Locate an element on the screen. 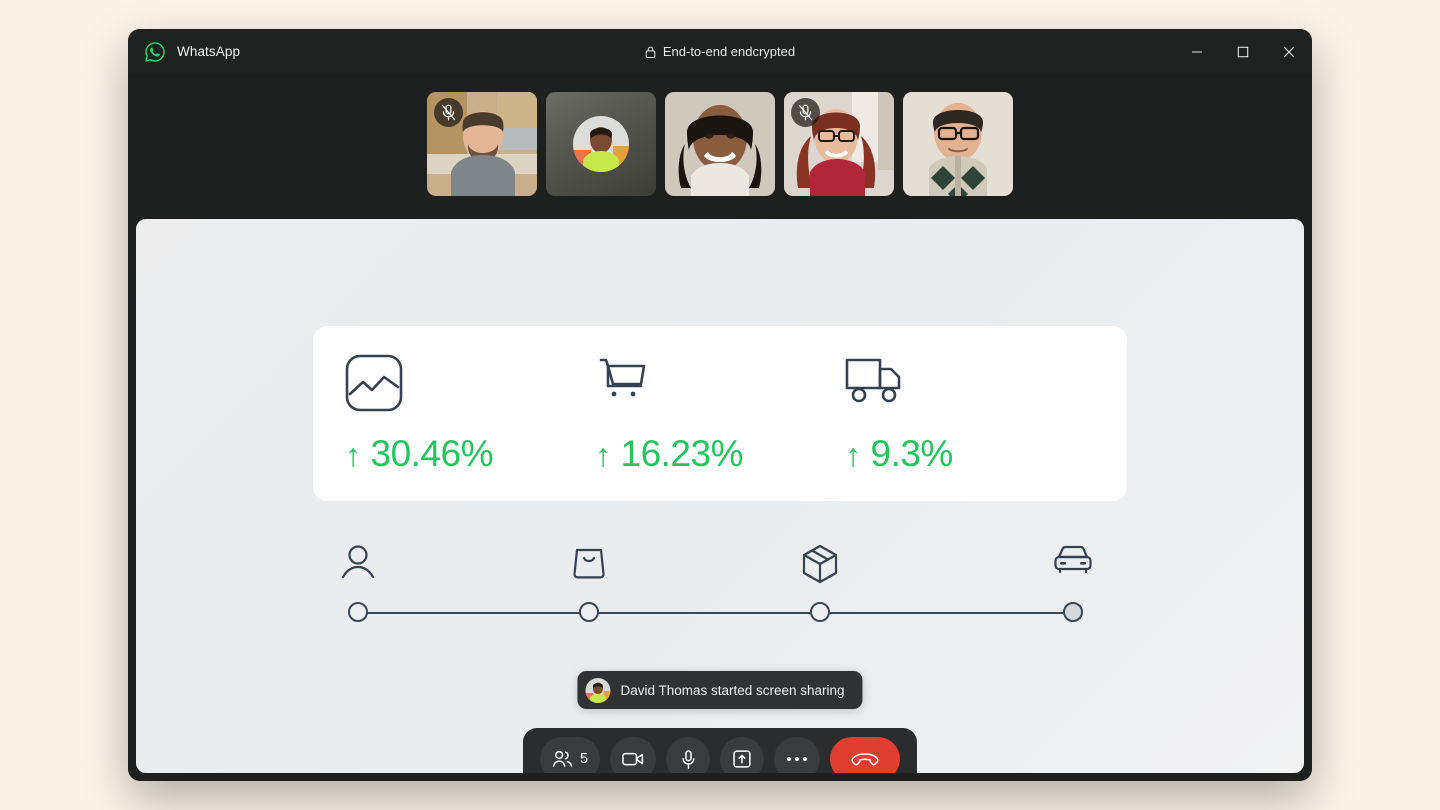  chart-image-icon is located at coordinates (470, 385).